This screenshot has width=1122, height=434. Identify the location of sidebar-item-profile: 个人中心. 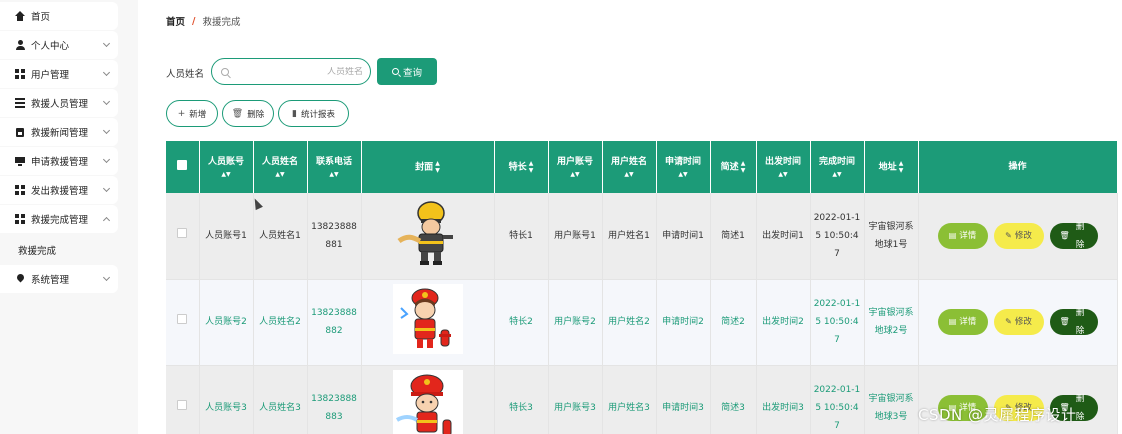
(59, 45).